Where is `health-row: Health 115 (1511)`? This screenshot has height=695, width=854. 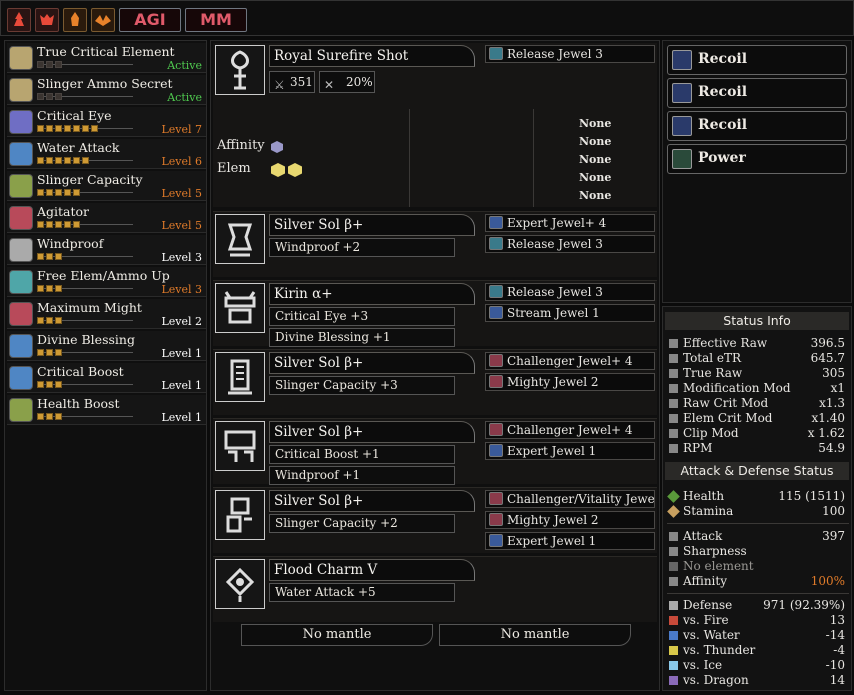 health-row: Health 115 (1511) is located at coordinates (757, 496).